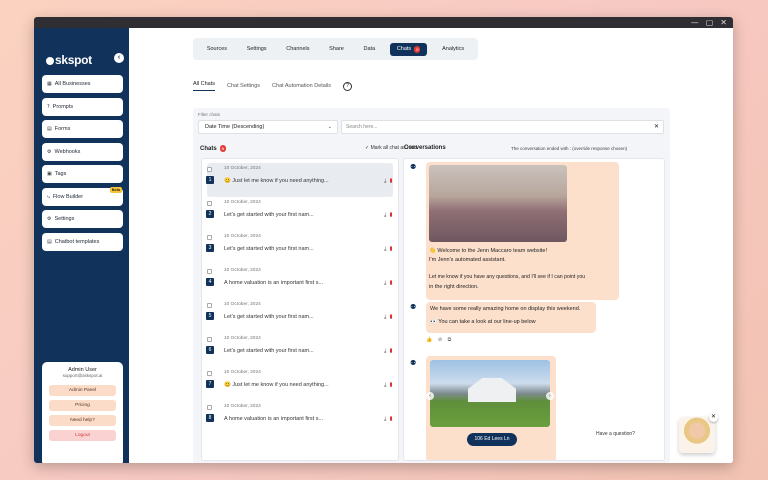 Image resolution: width=768 pixels, height=480 pixels. I want to click on message-reactions: 👍 ⊘ ⧉, so click(439, 340).